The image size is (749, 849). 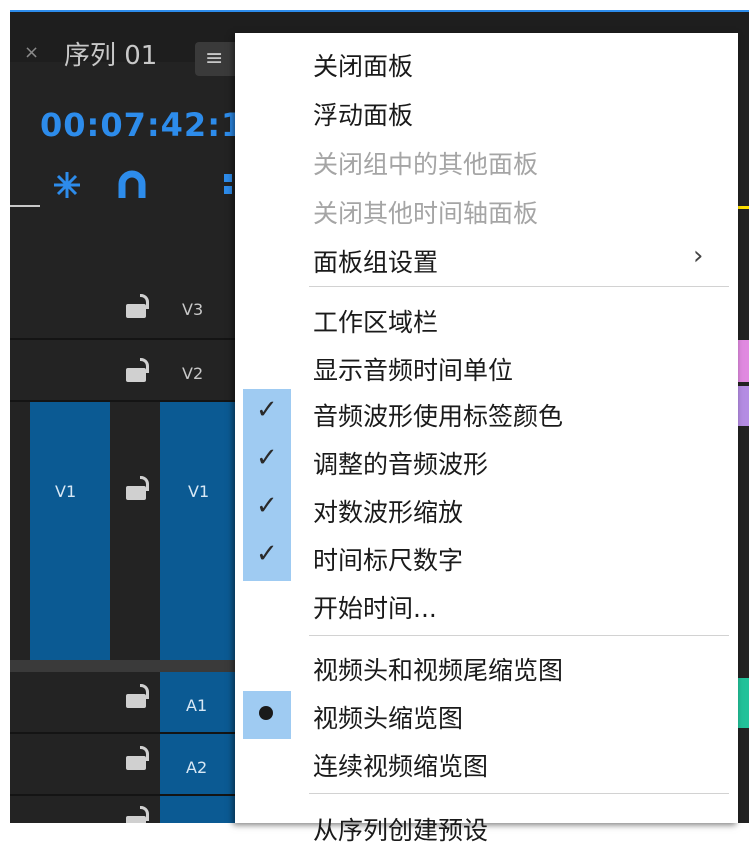 I want to click on menu-item-head-and-tail-thumbnails: 视频头和视频尾缩览图, so click(x=486, y=666).